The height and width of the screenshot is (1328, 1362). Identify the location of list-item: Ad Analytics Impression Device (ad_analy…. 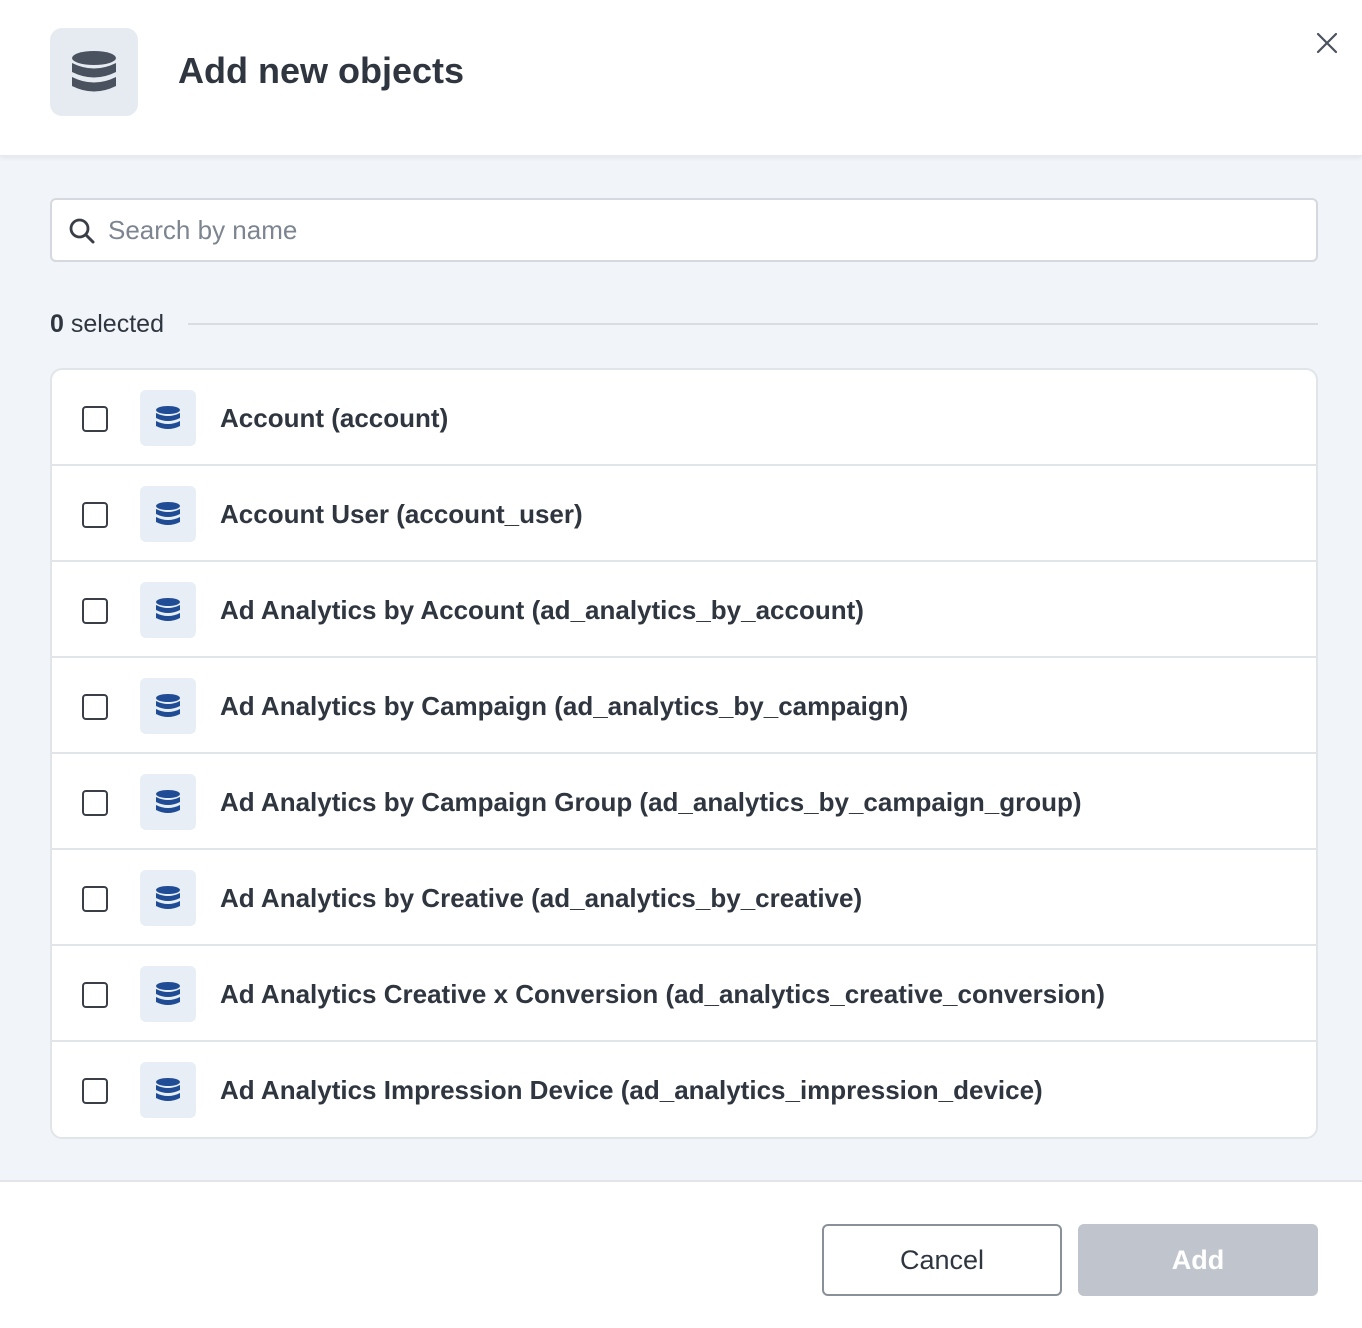
(684, 1089).